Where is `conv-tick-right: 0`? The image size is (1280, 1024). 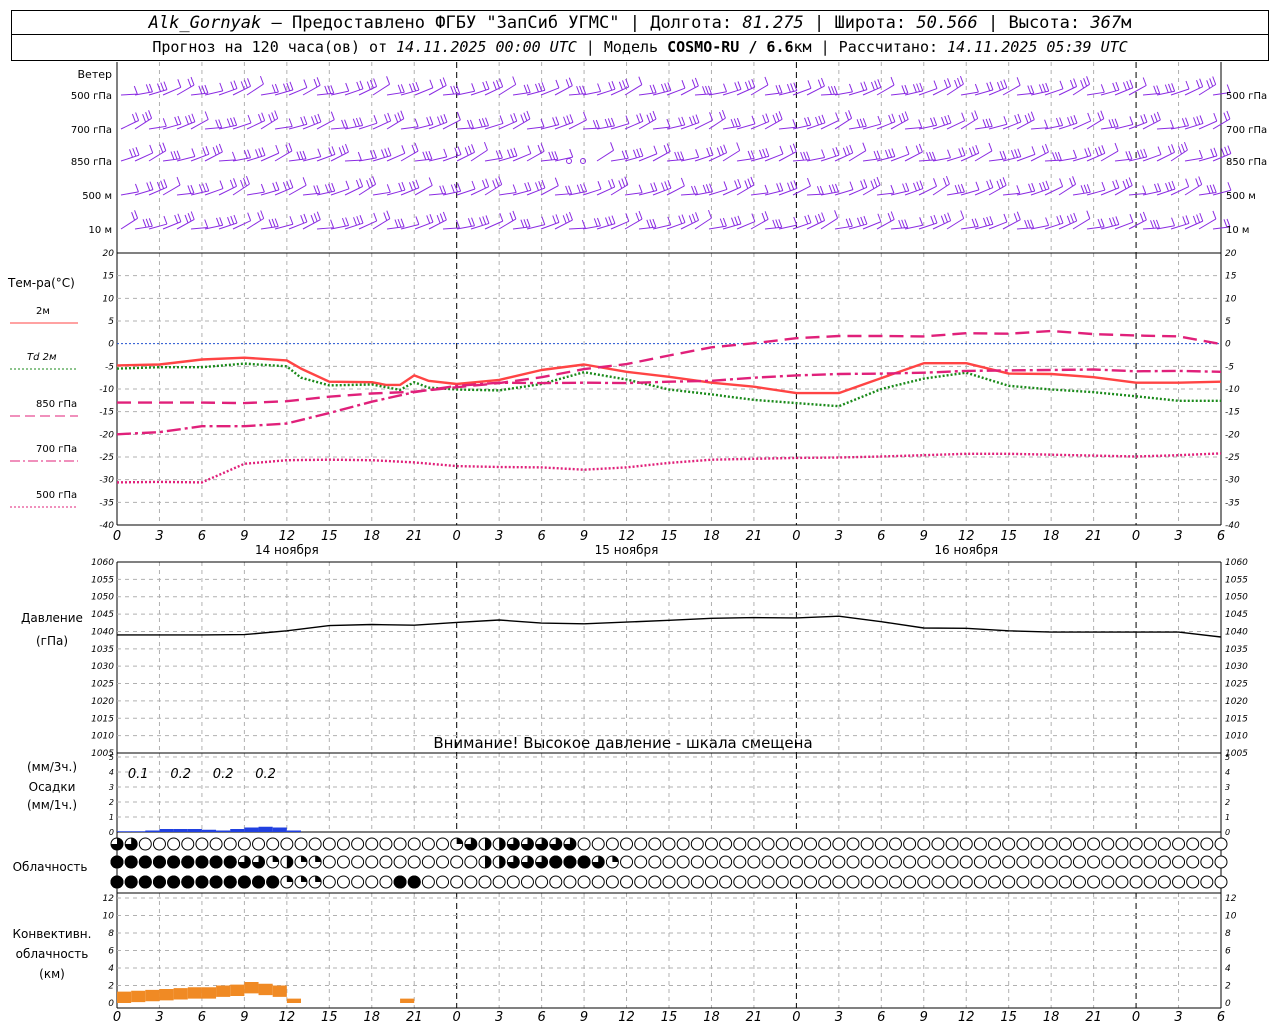 conv-tick-right: 0 is located at coordinates (1228, 1004).